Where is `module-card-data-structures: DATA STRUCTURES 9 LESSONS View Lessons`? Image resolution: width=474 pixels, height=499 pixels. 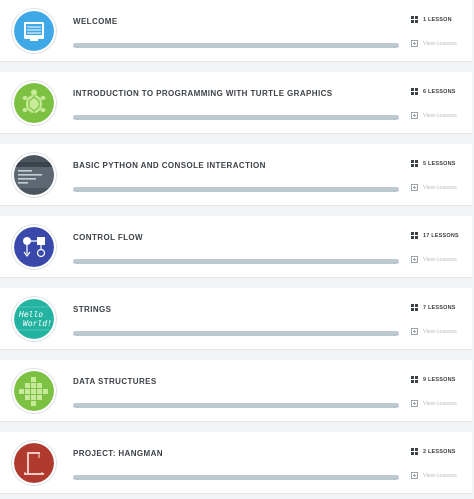 module-card-data-structures: DATA STRUCTURES 9 LESSONS View Lessons is located at coordinates (236, 391).